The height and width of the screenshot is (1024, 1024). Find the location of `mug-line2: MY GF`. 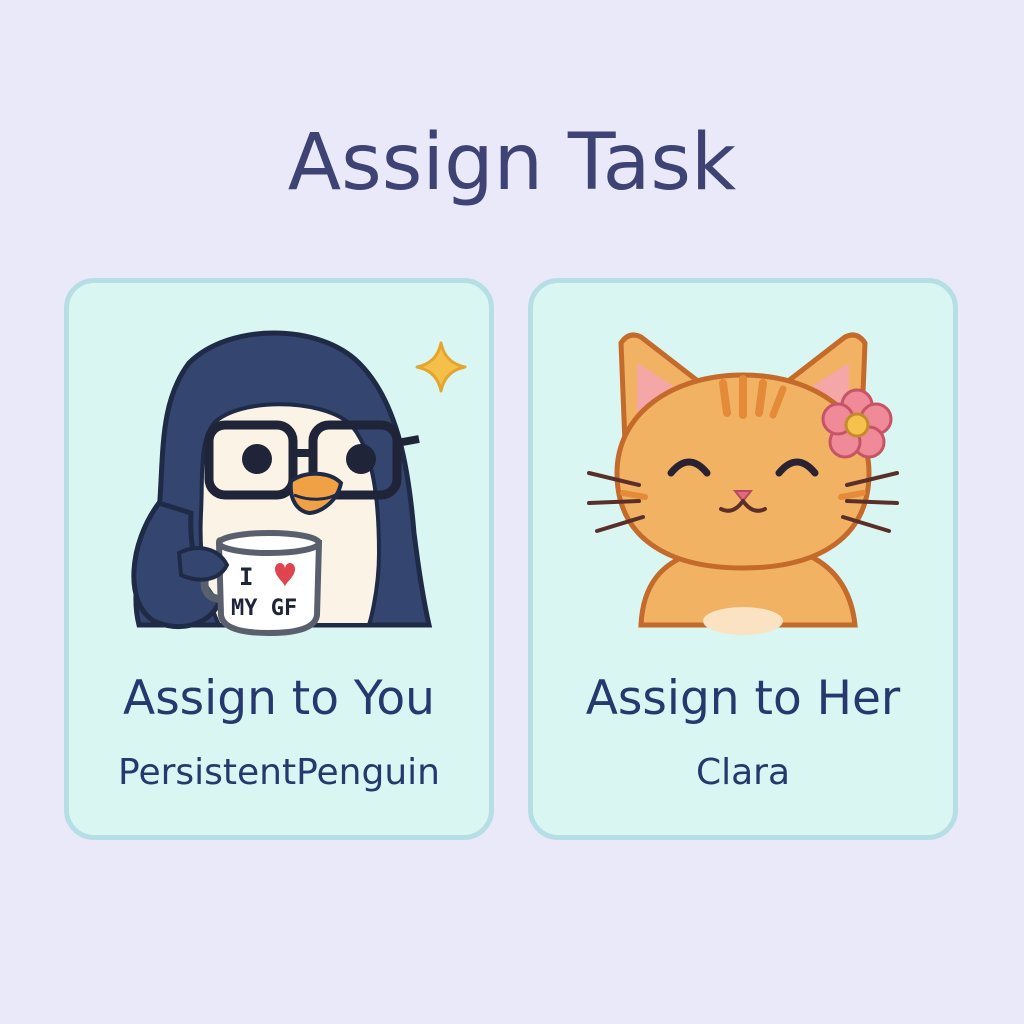

mug-line2: MY GF is located at coordinates (264, 608).